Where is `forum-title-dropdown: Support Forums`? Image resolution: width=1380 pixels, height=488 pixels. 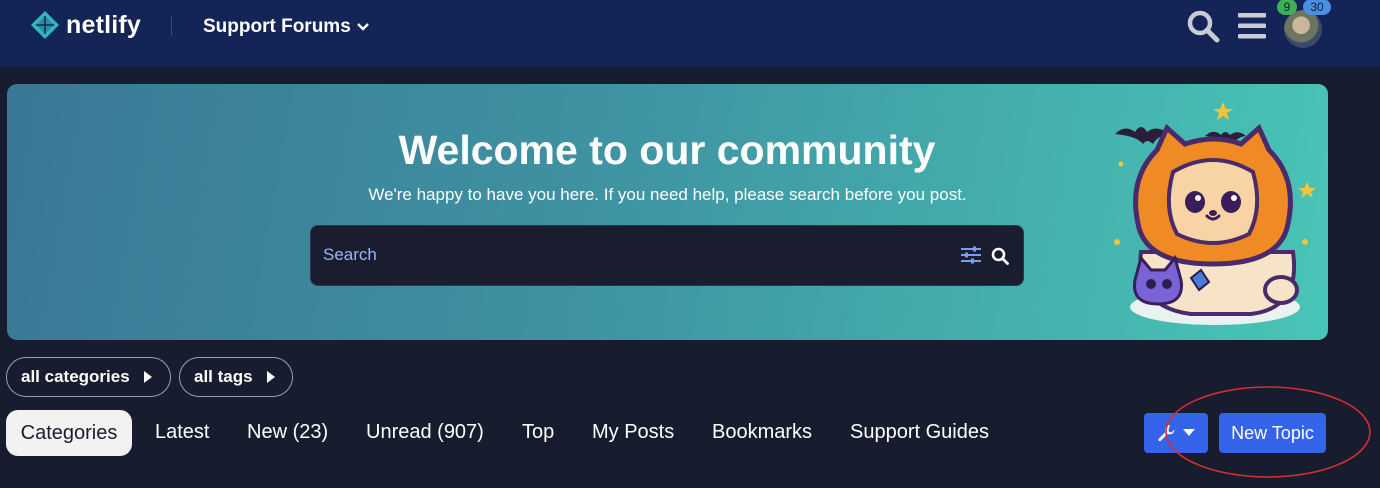 forum-title-dropdown: Support Forums is located at coordinates (286, 27).